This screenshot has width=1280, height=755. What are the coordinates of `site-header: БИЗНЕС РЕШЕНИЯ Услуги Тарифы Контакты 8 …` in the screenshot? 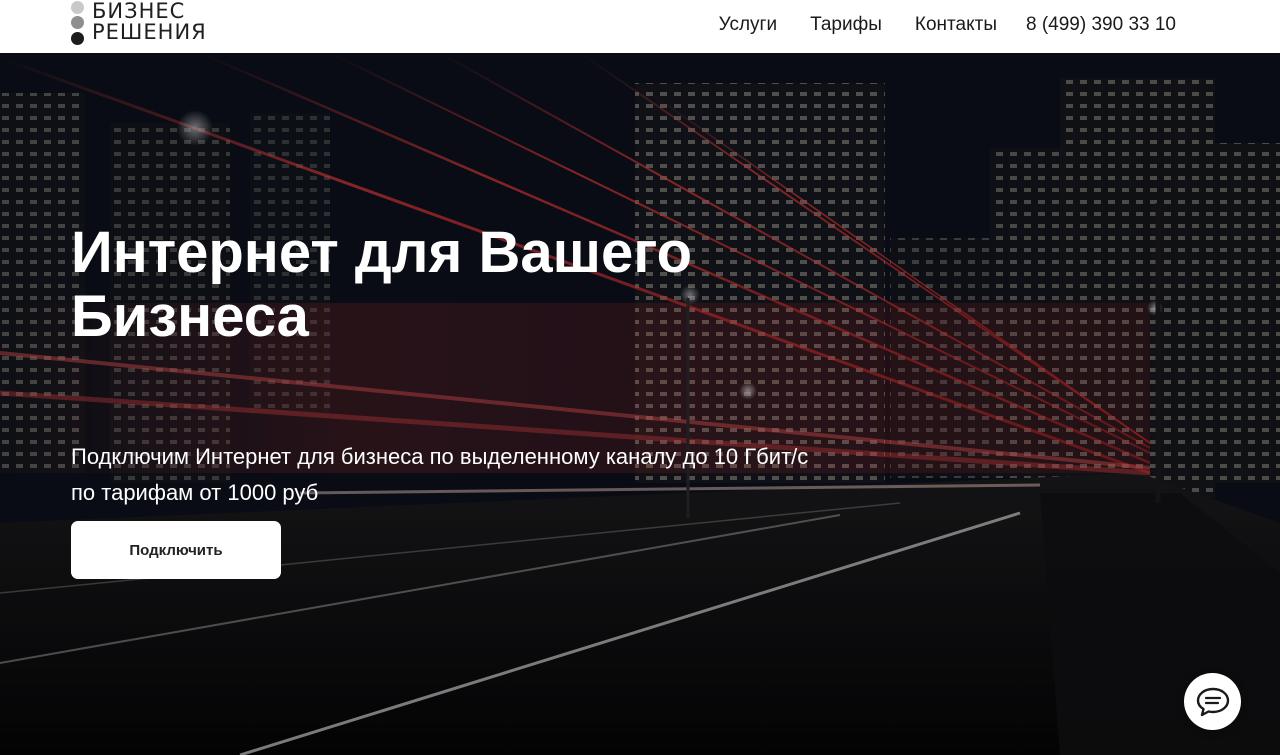 It's located at (640, 26).